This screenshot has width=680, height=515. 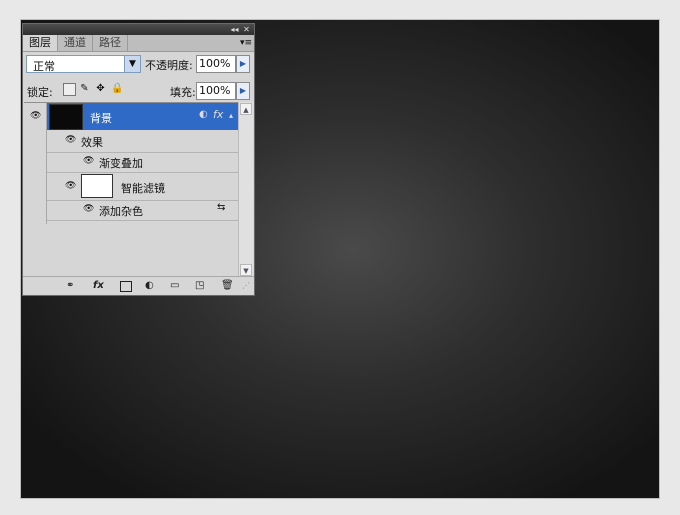 I want to click on new-group-icon: ▭, so click(x=174, y=286).